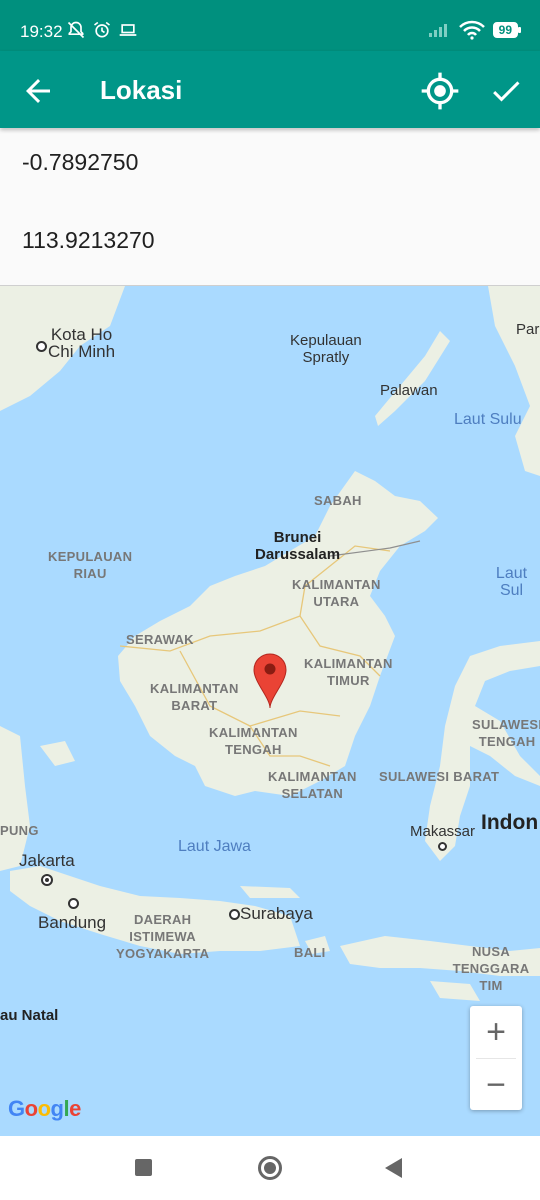  I want to click on label-spratly: Kepulauan Spratly, so click(326, 349).